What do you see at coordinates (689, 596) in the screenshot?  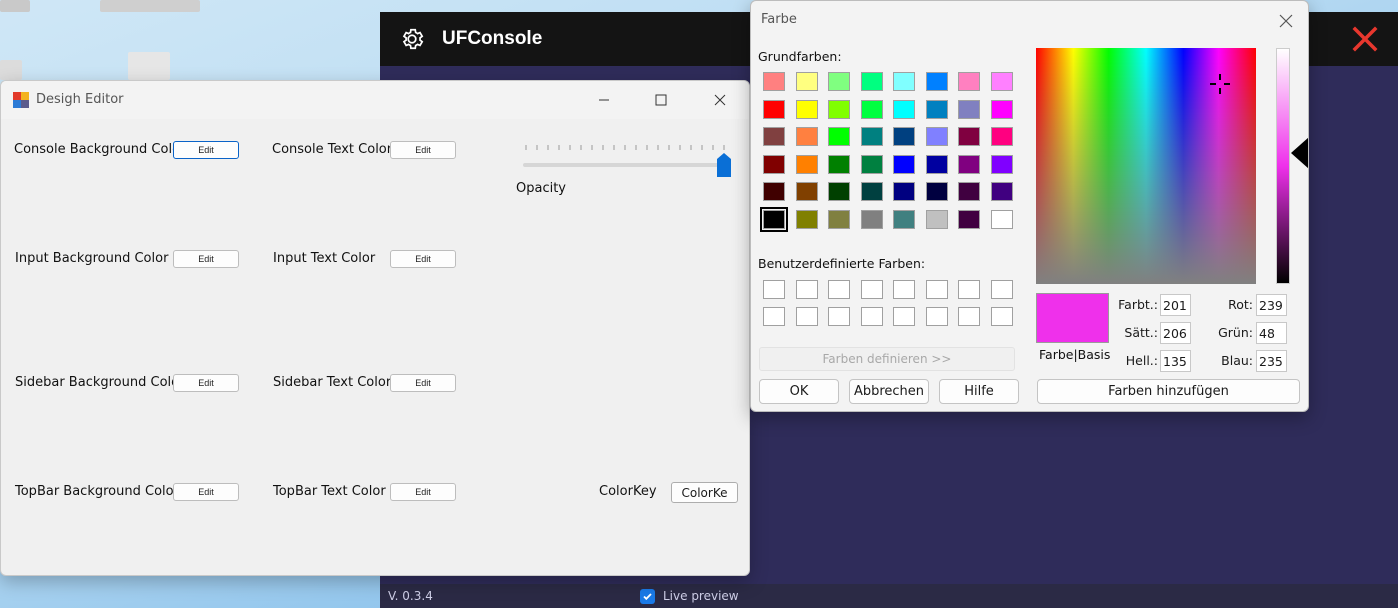 I see `live-preview-toggle: Live preview` at bounding box center [689, 596].